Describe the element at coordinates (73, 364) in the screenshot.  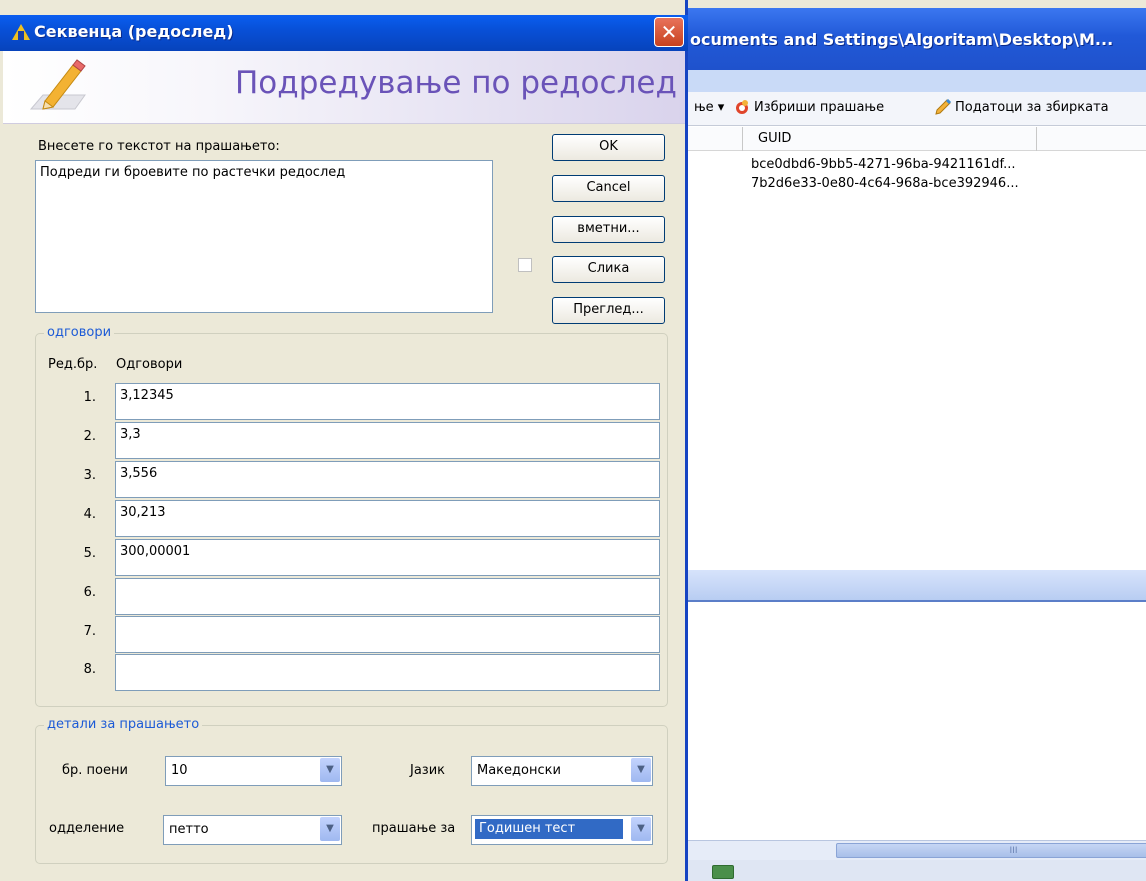
I see `column-label-number: Ред.бр.` at that location.